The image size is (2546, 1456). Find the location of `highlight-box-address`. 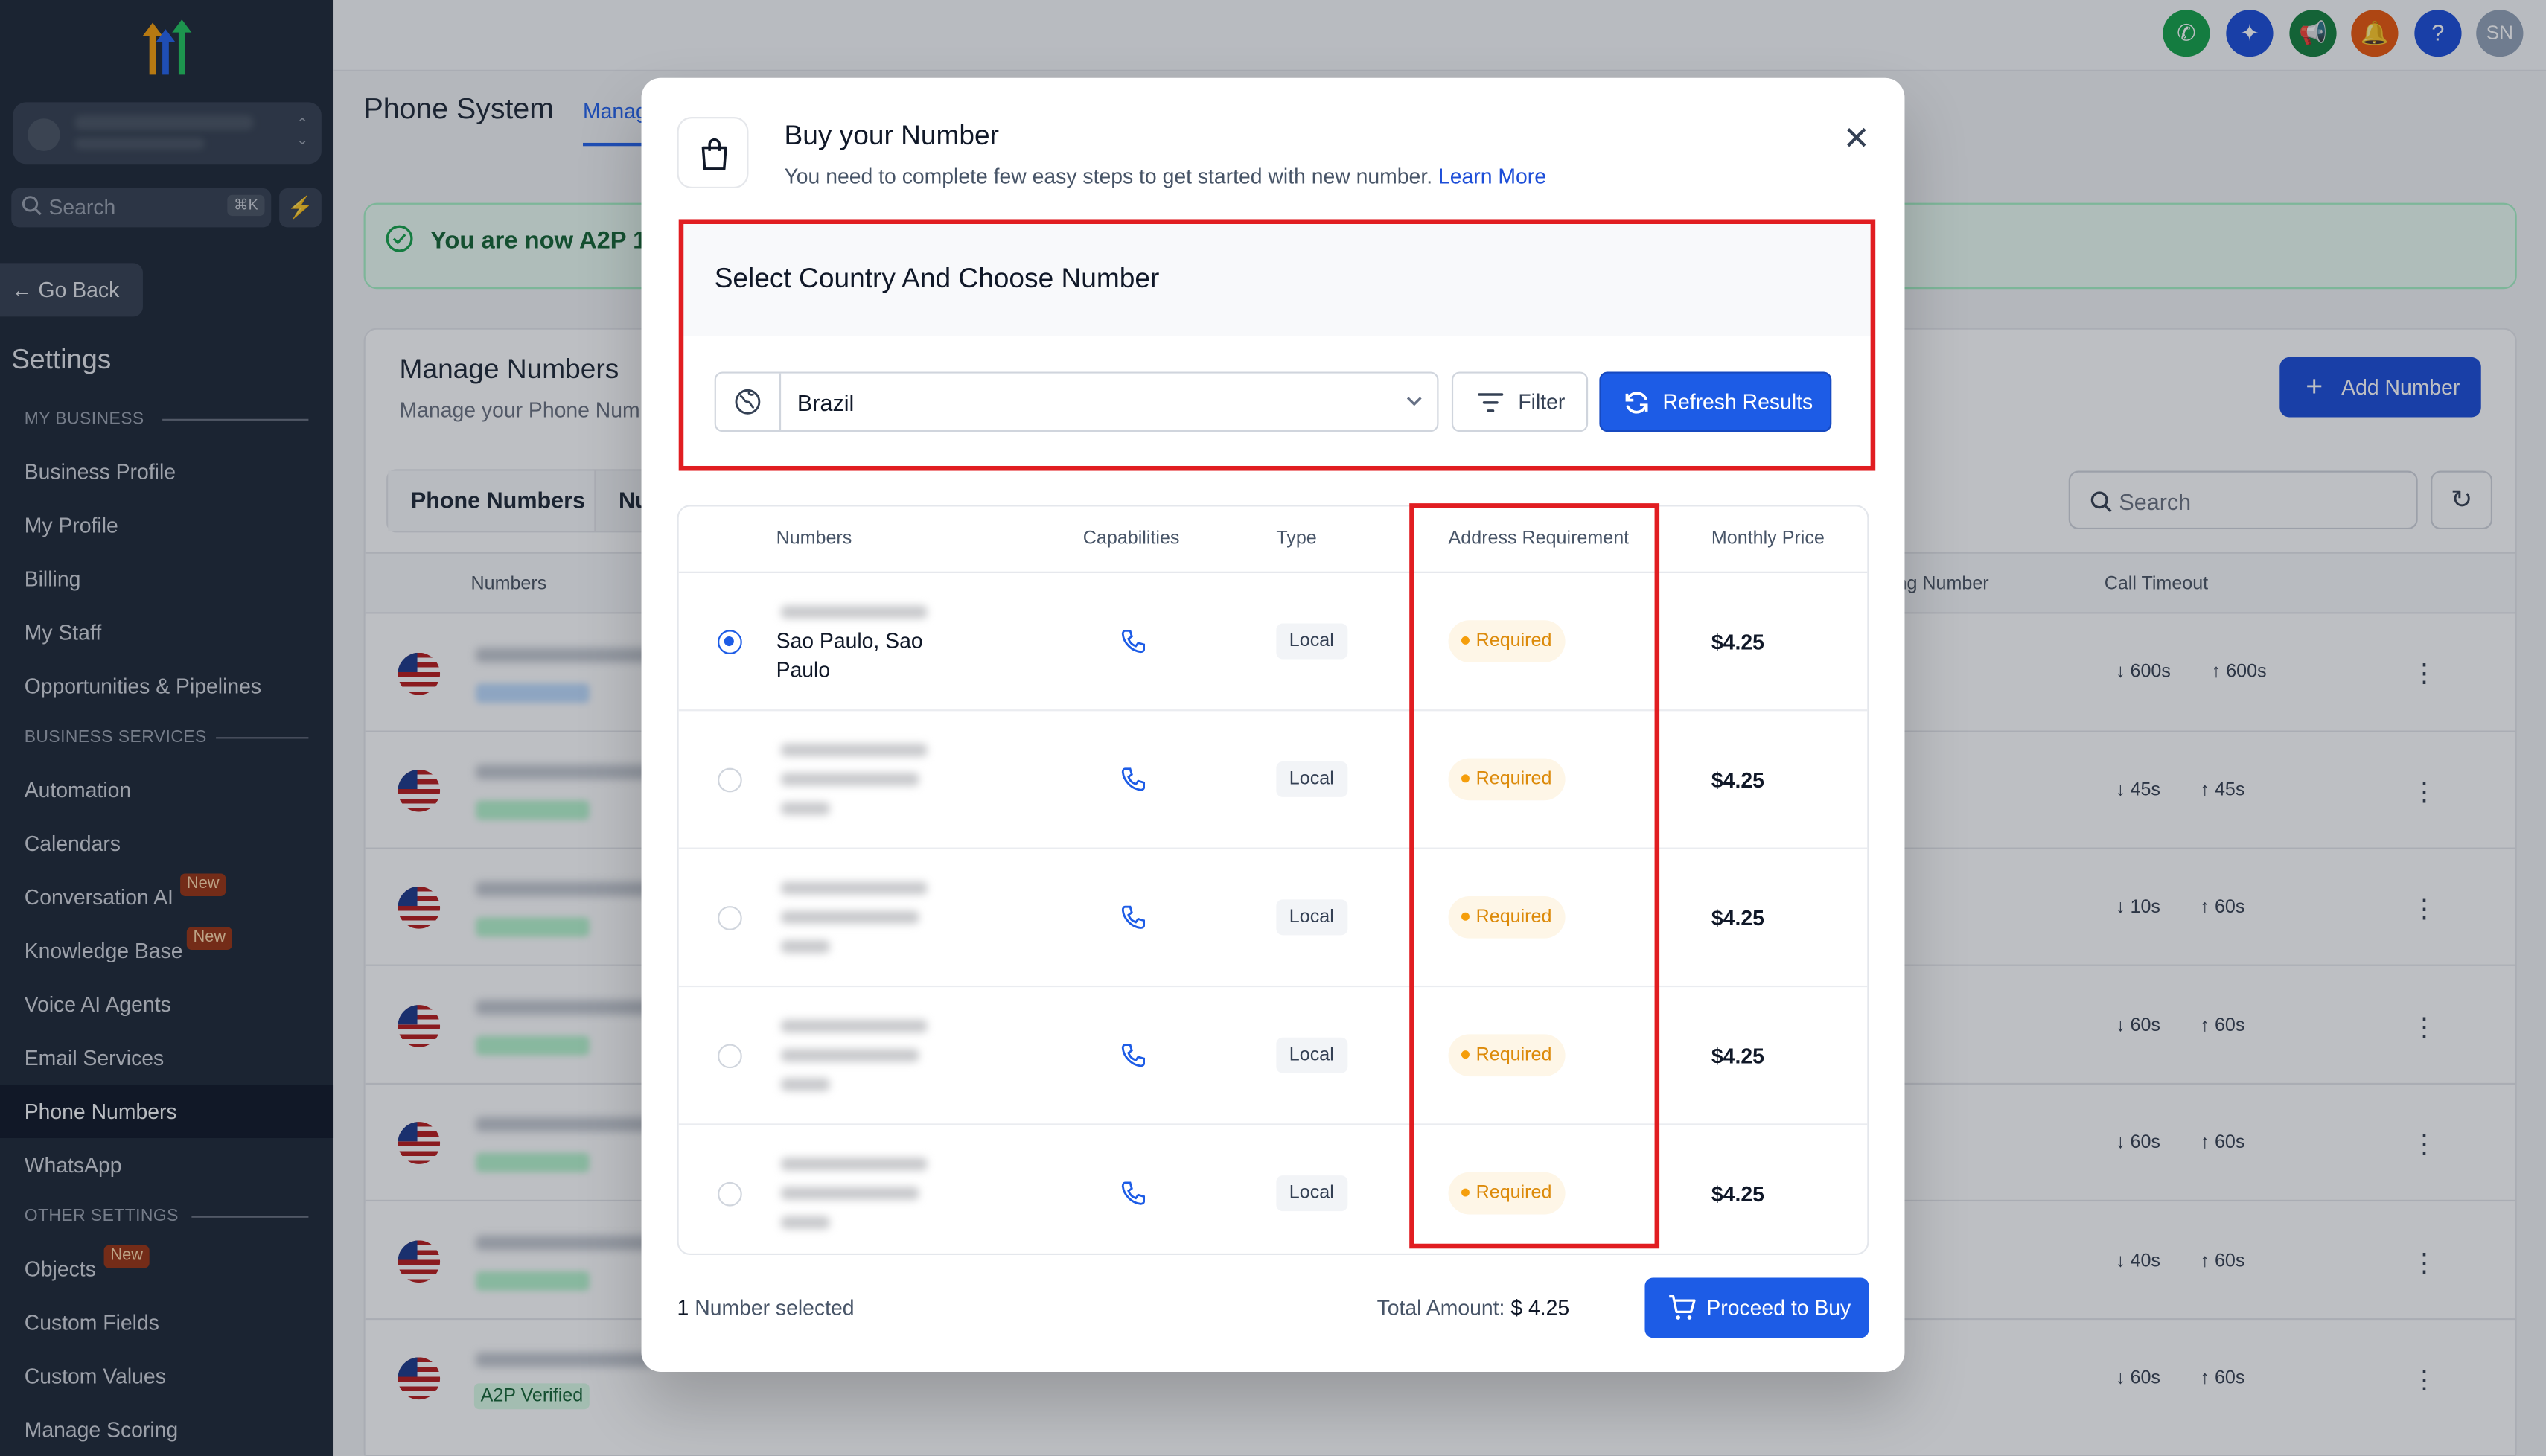

highlight-box-address is located at coordinates (1535, 876).